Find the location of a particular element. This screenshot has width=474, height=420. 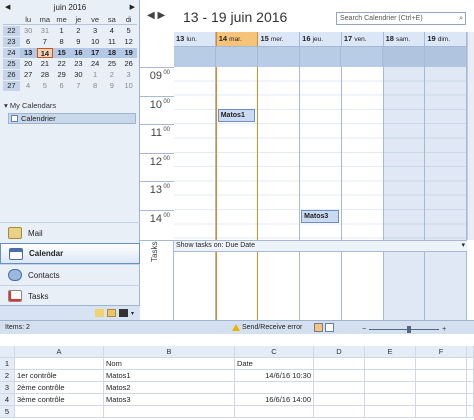

day-header: 15 mer. is located at coordinates (279, 39).